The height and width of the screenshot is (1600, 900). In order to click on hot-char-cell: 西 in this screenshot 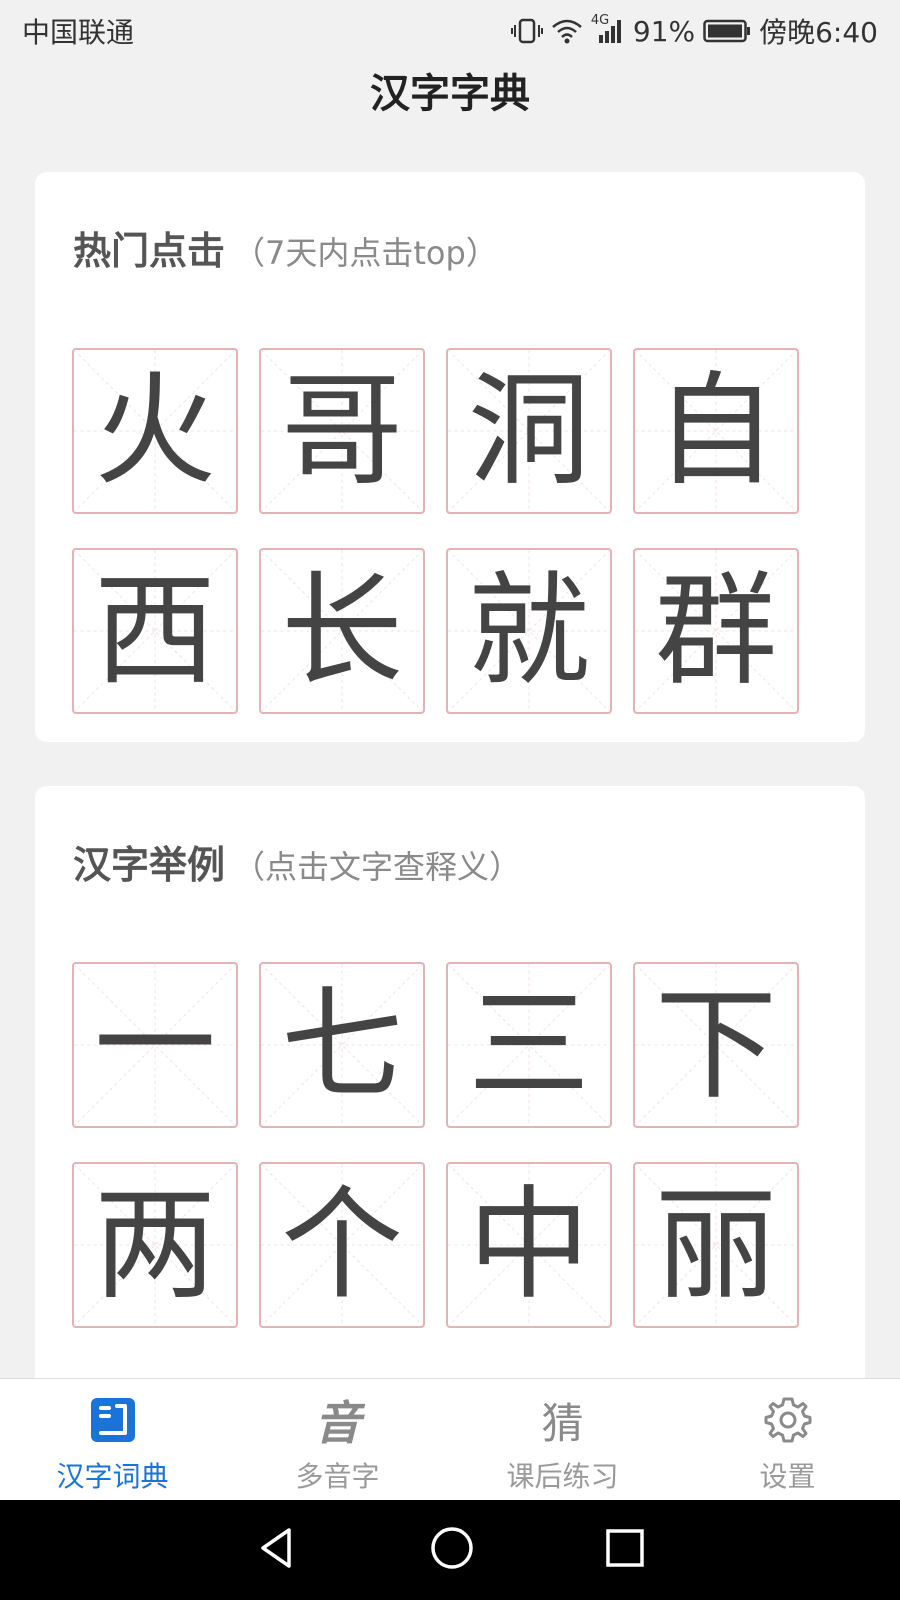, I will do `click(155, 631)`.